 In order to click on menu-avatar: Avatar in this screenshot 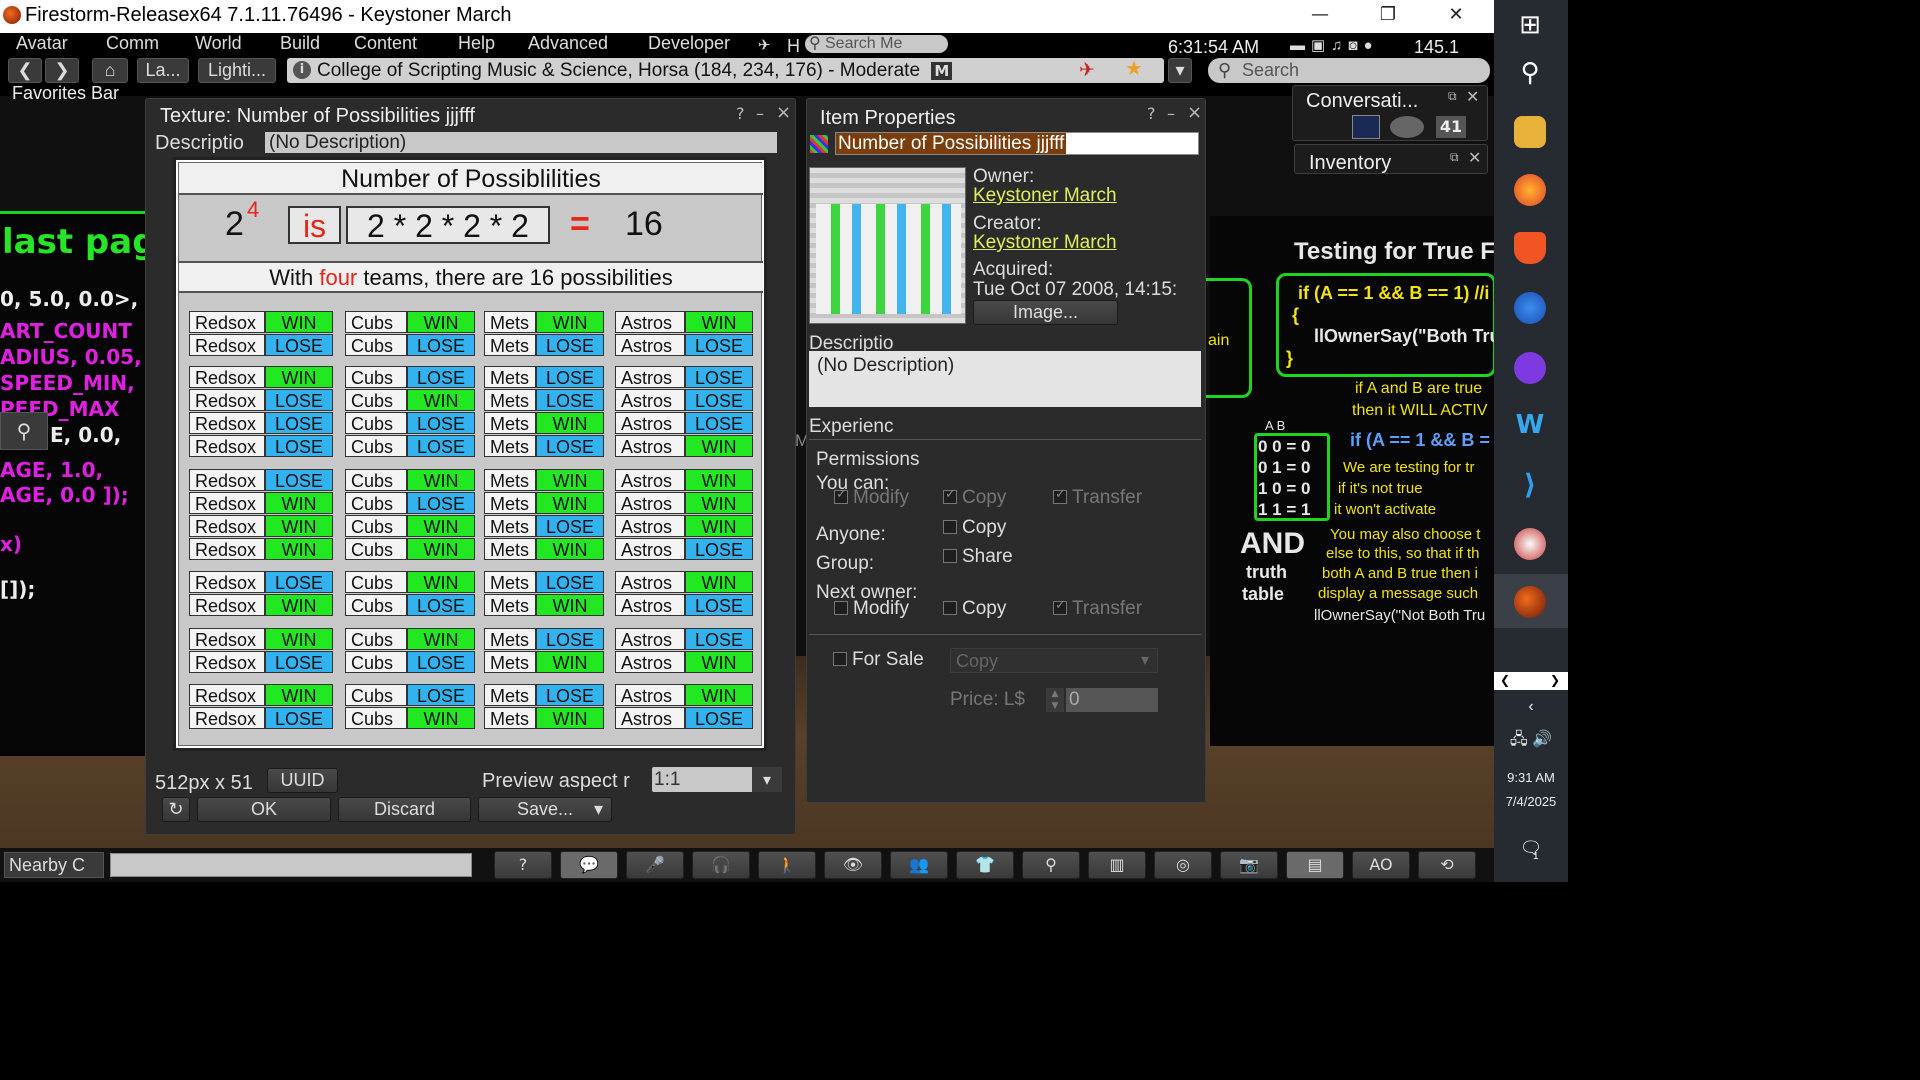, I will do `click(42, 43)`.